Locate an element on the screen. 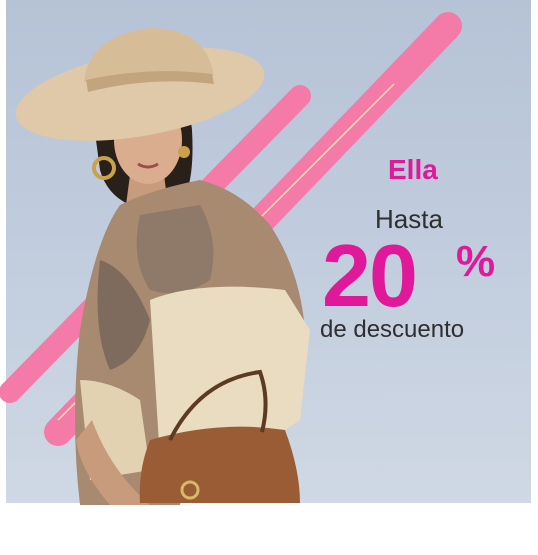 Image resolution: width=538 pixels, height=555 pixels. percent-sign: % is located at coordinates (476, 261).